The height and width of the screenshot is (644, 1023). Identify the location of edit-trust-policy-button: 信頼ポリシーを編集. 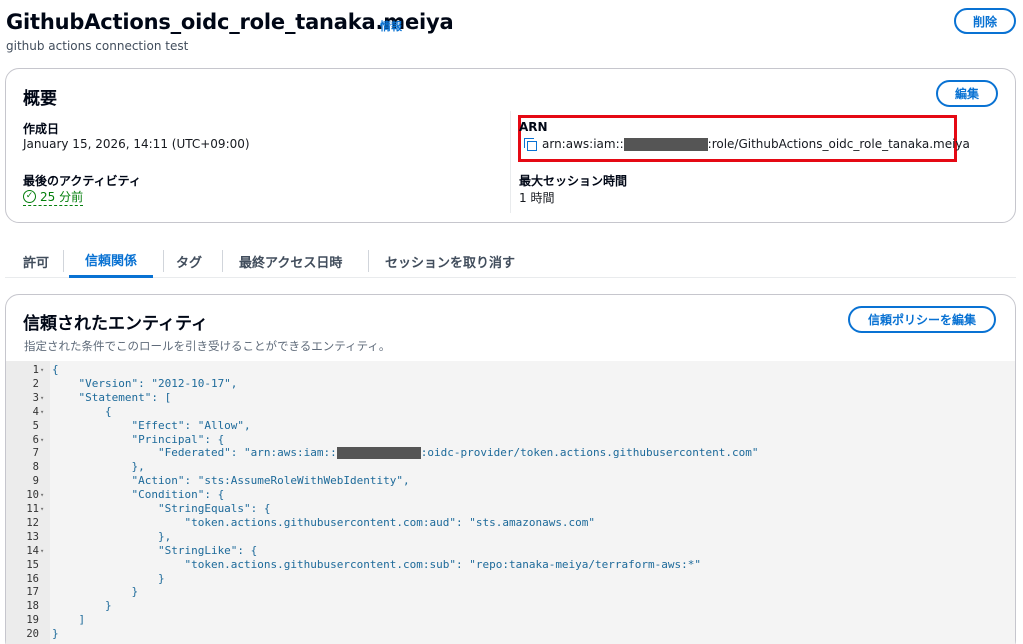
(922, 319).